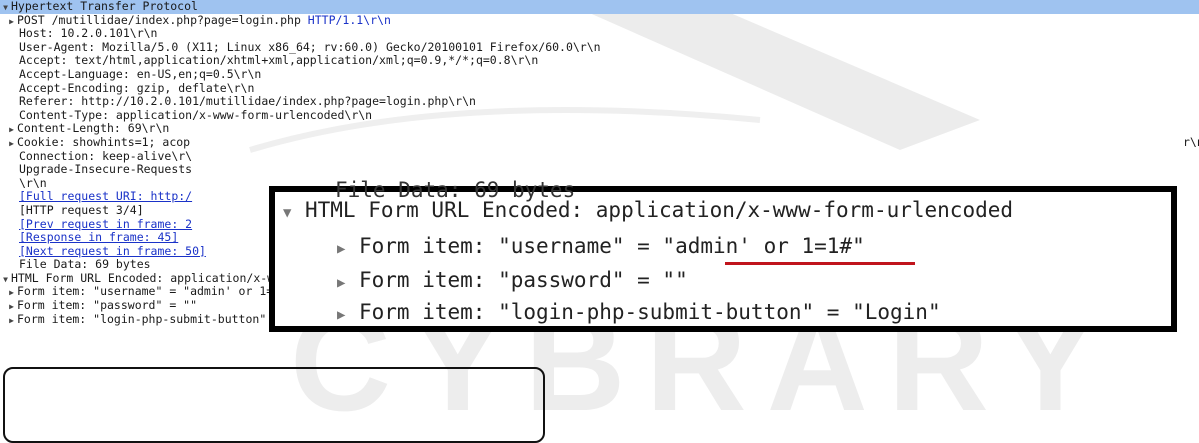 This screenshot has width=1199, height=443. I want to click on tree-row-header-accept-encoding: Accept-Encoding: gzip, deflate\r\n, so click(599, 88).